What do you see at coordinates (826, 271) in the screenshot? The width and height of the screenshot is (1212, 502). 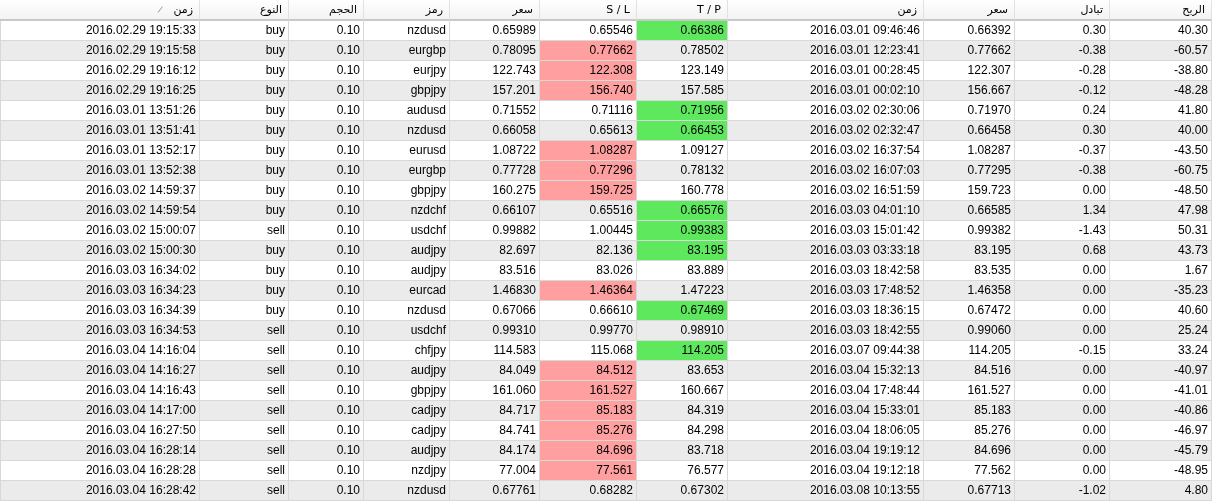 I see `table-cell: 2016.03.03 18:42:58` at bounding box center [826, 271].